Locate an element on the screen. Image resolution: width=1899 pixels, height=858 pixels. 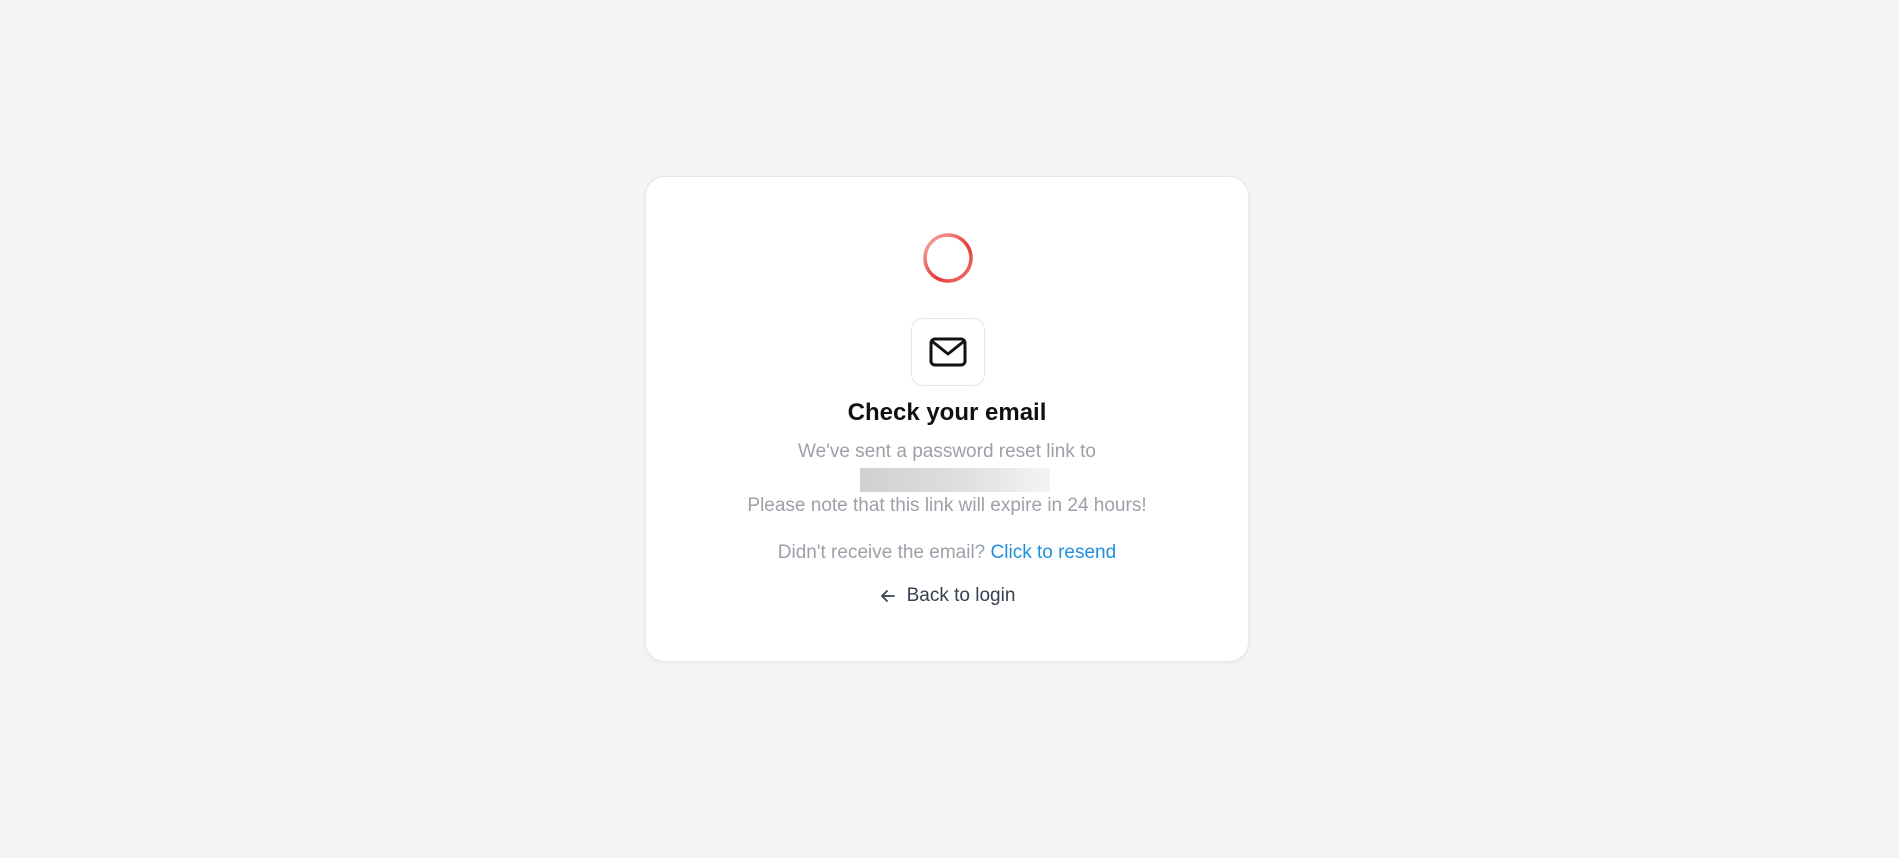
sent-message: We've sent a password reset link to is located at coordinates (947, 451).